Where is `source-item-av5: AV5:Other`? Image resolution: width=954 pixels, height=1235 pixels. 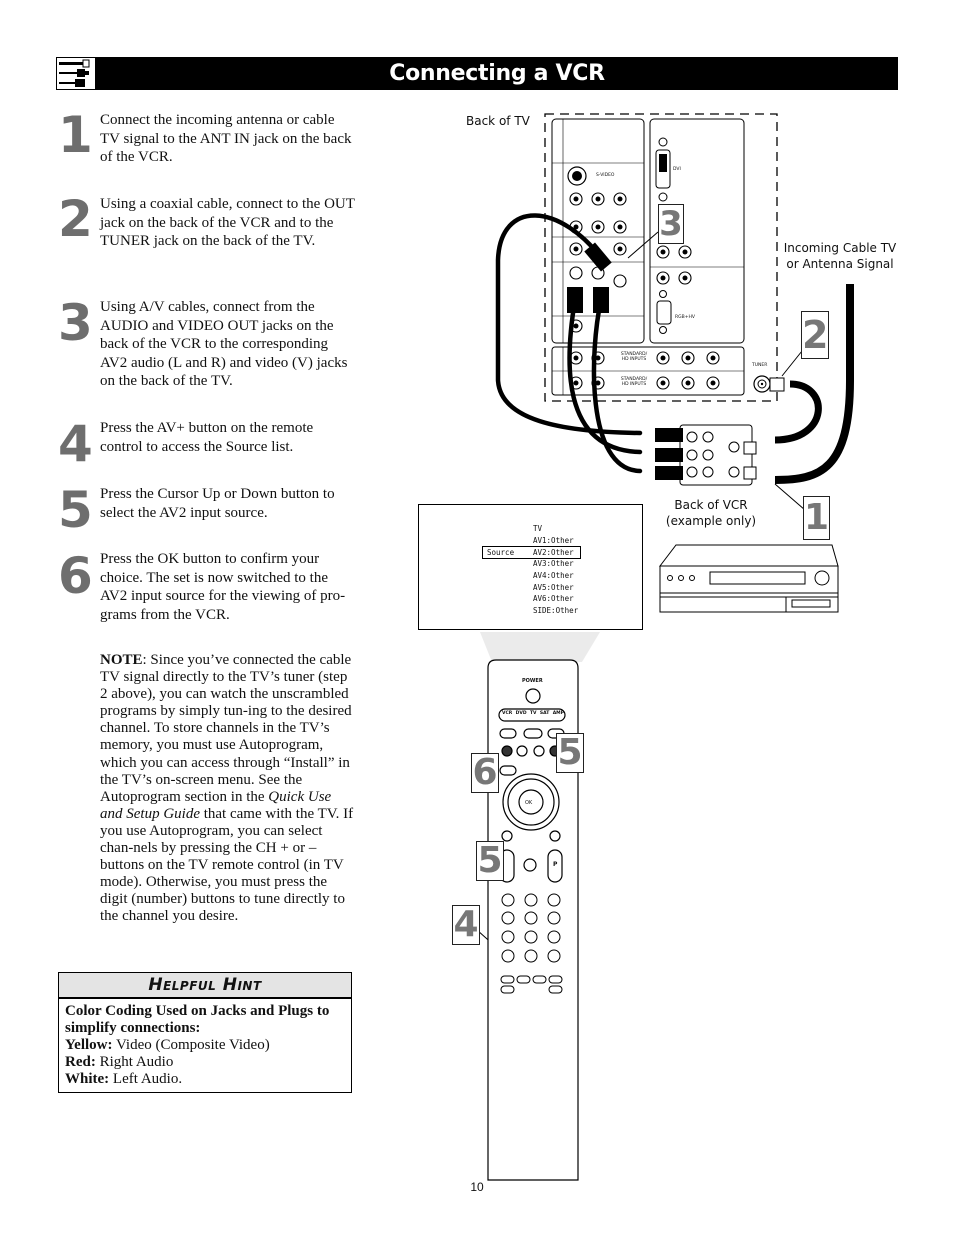
source-item-av5: AV5:Other is located at coordinates (553, 588).